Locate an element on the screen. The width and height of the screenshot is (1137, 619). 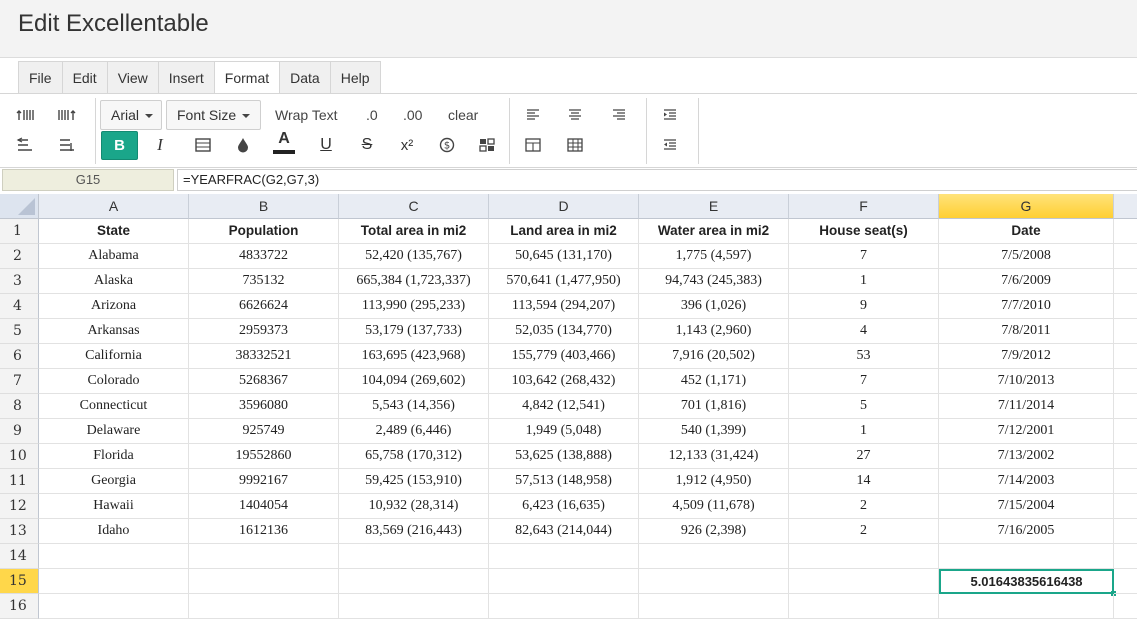
cell: 9992167 is located at coordinates (264, 481).